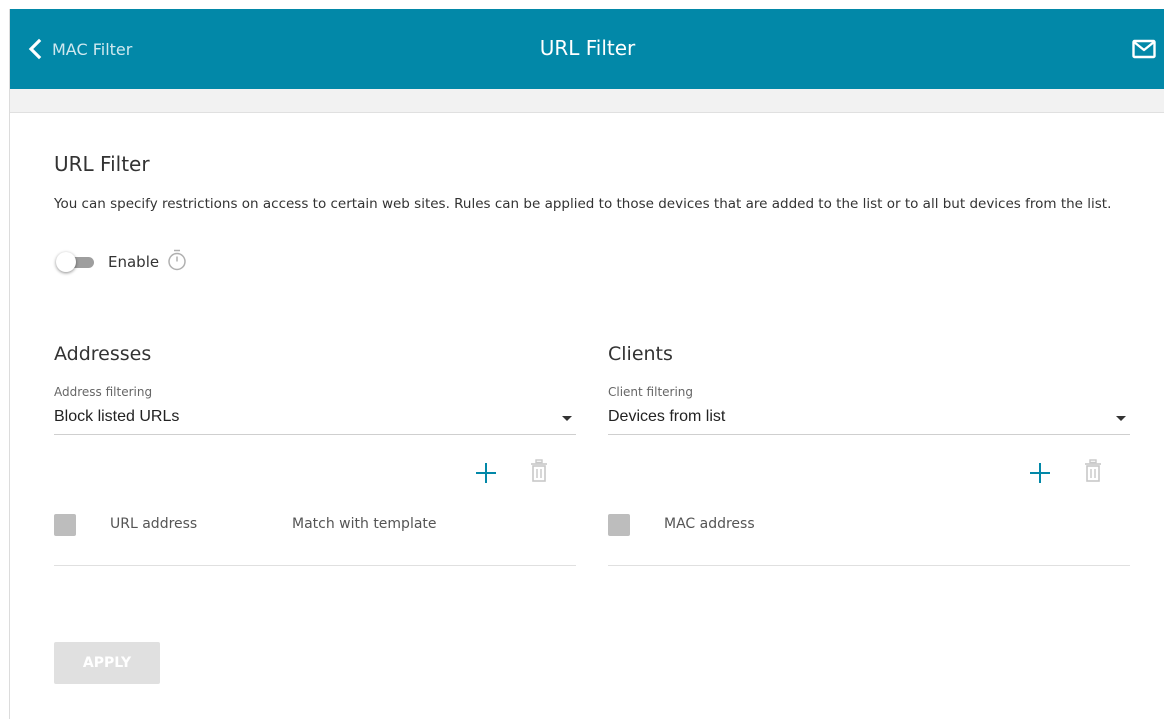  What do you see at coordinates (315, 483) in the screenshot?
I see `addresses-actions` at bounding box center [315, 483].